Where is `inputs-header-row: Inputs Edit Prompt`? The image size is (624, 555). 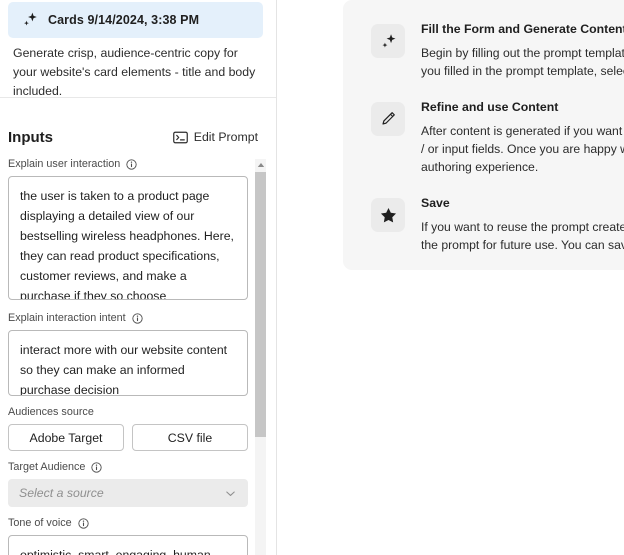 inputs-header-row: Inputs Edit Prompt is located at coordinates (134, 137).